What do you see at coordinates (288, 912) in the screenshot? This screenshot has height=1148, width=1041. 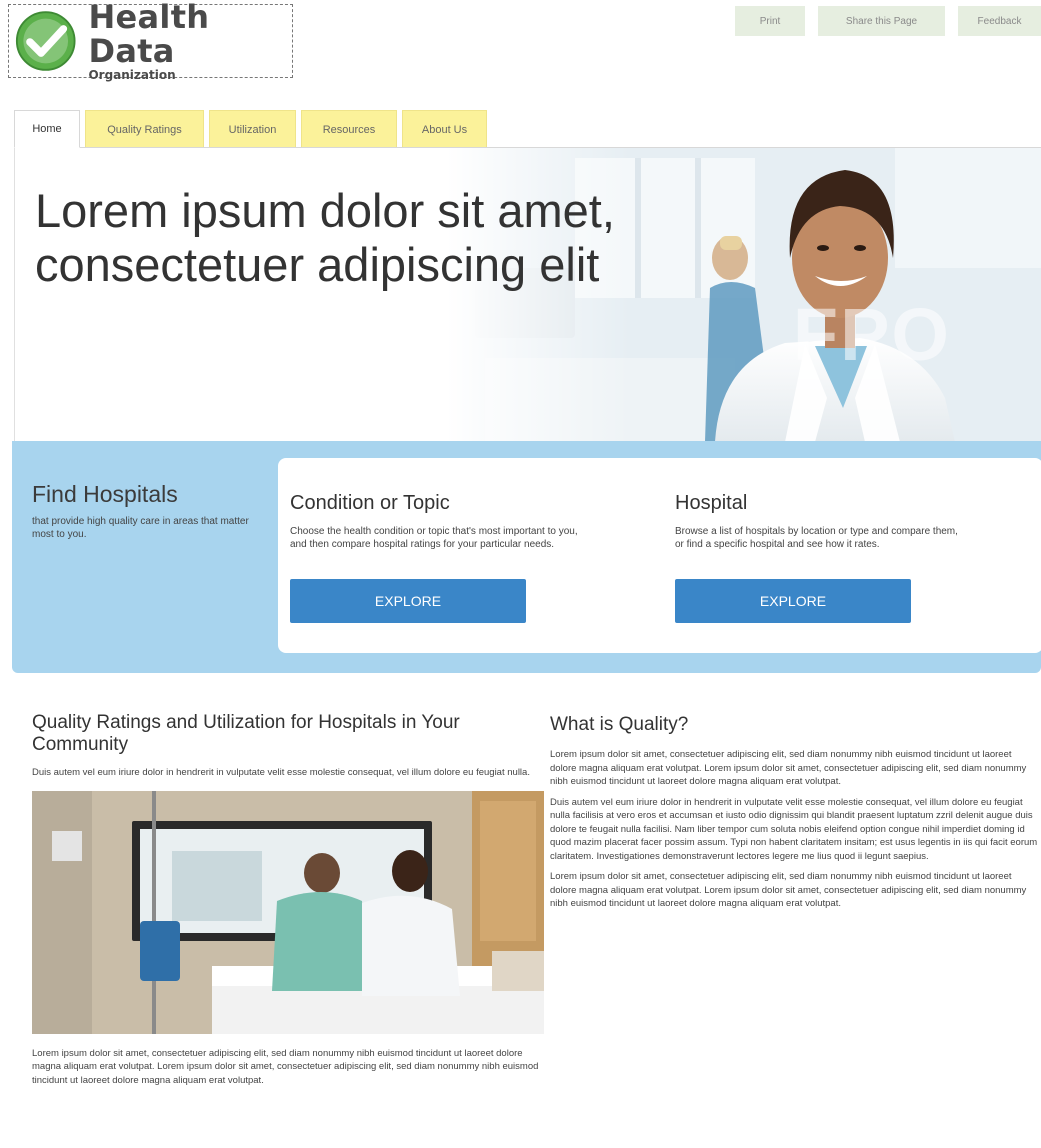 I see `patient-doctor-photo` at bounding box center [288, 912].